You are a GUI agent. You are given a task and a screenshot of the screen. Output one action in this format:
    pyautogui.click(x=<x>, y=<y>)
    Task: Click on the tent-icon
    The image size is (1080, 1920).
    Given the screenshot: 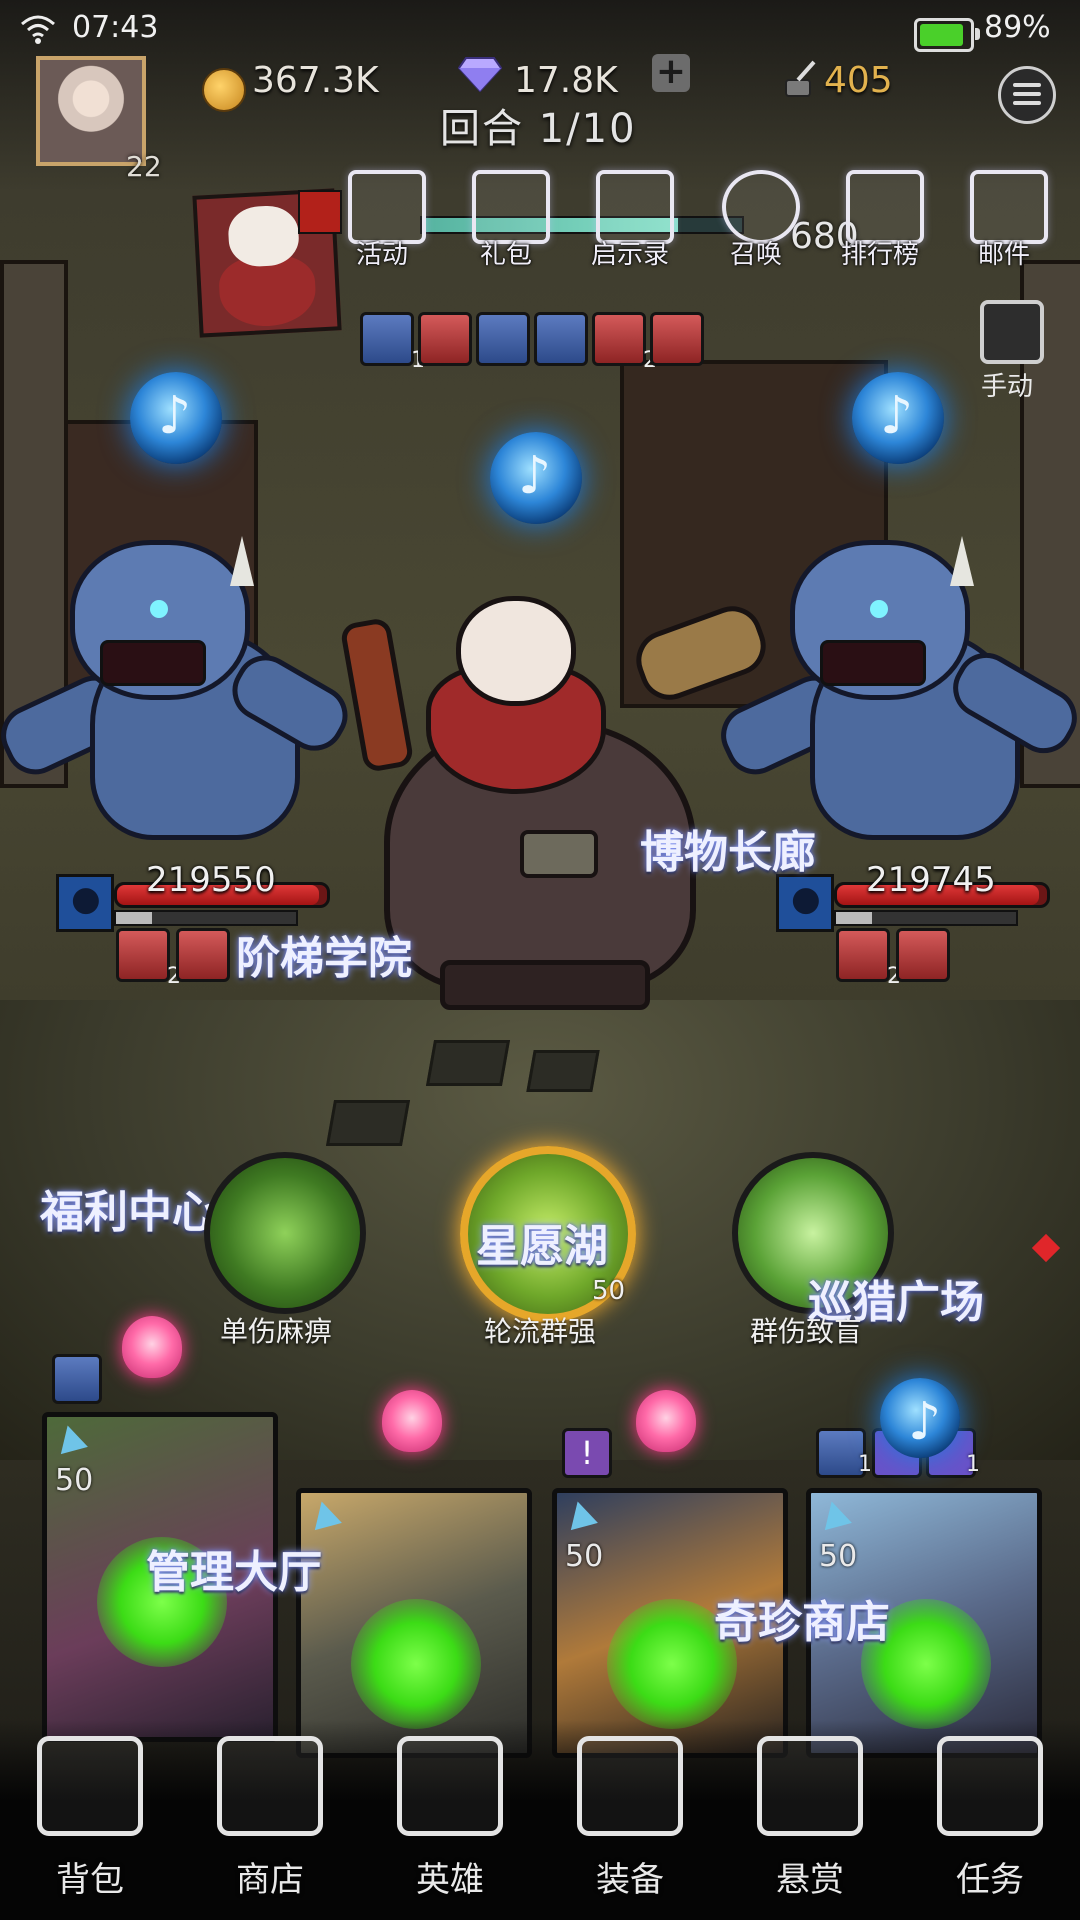 What is the action you would take?
    pyautogui.click(x=387, y=207)
    